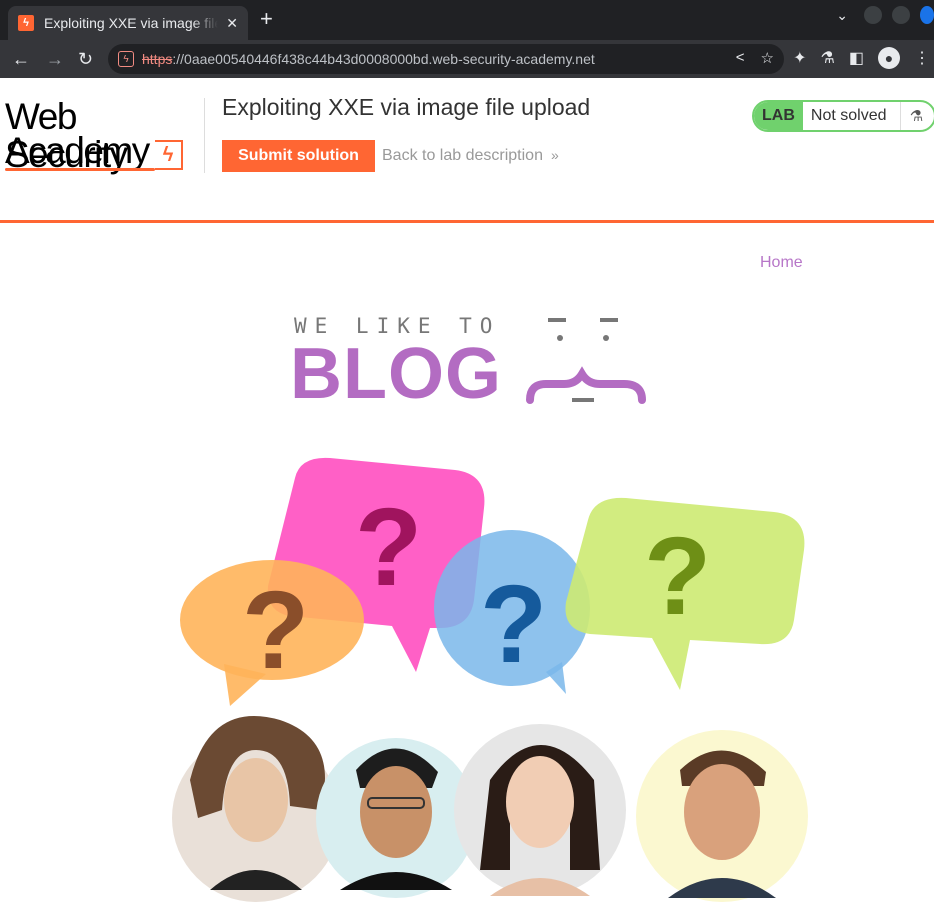  Describe the element at coordinates (889, 58) in the screenshot. I see `profile-avatar-icon: ●` at that location.